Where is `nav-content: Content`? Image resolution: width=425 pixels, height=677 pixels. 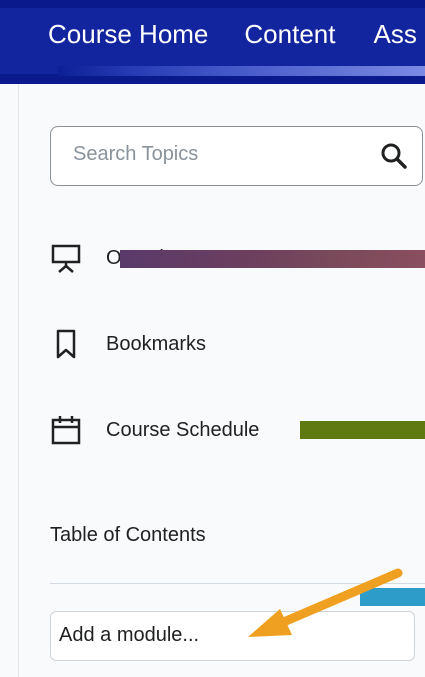 nav-content: Content is located at coordinates (289, 34).